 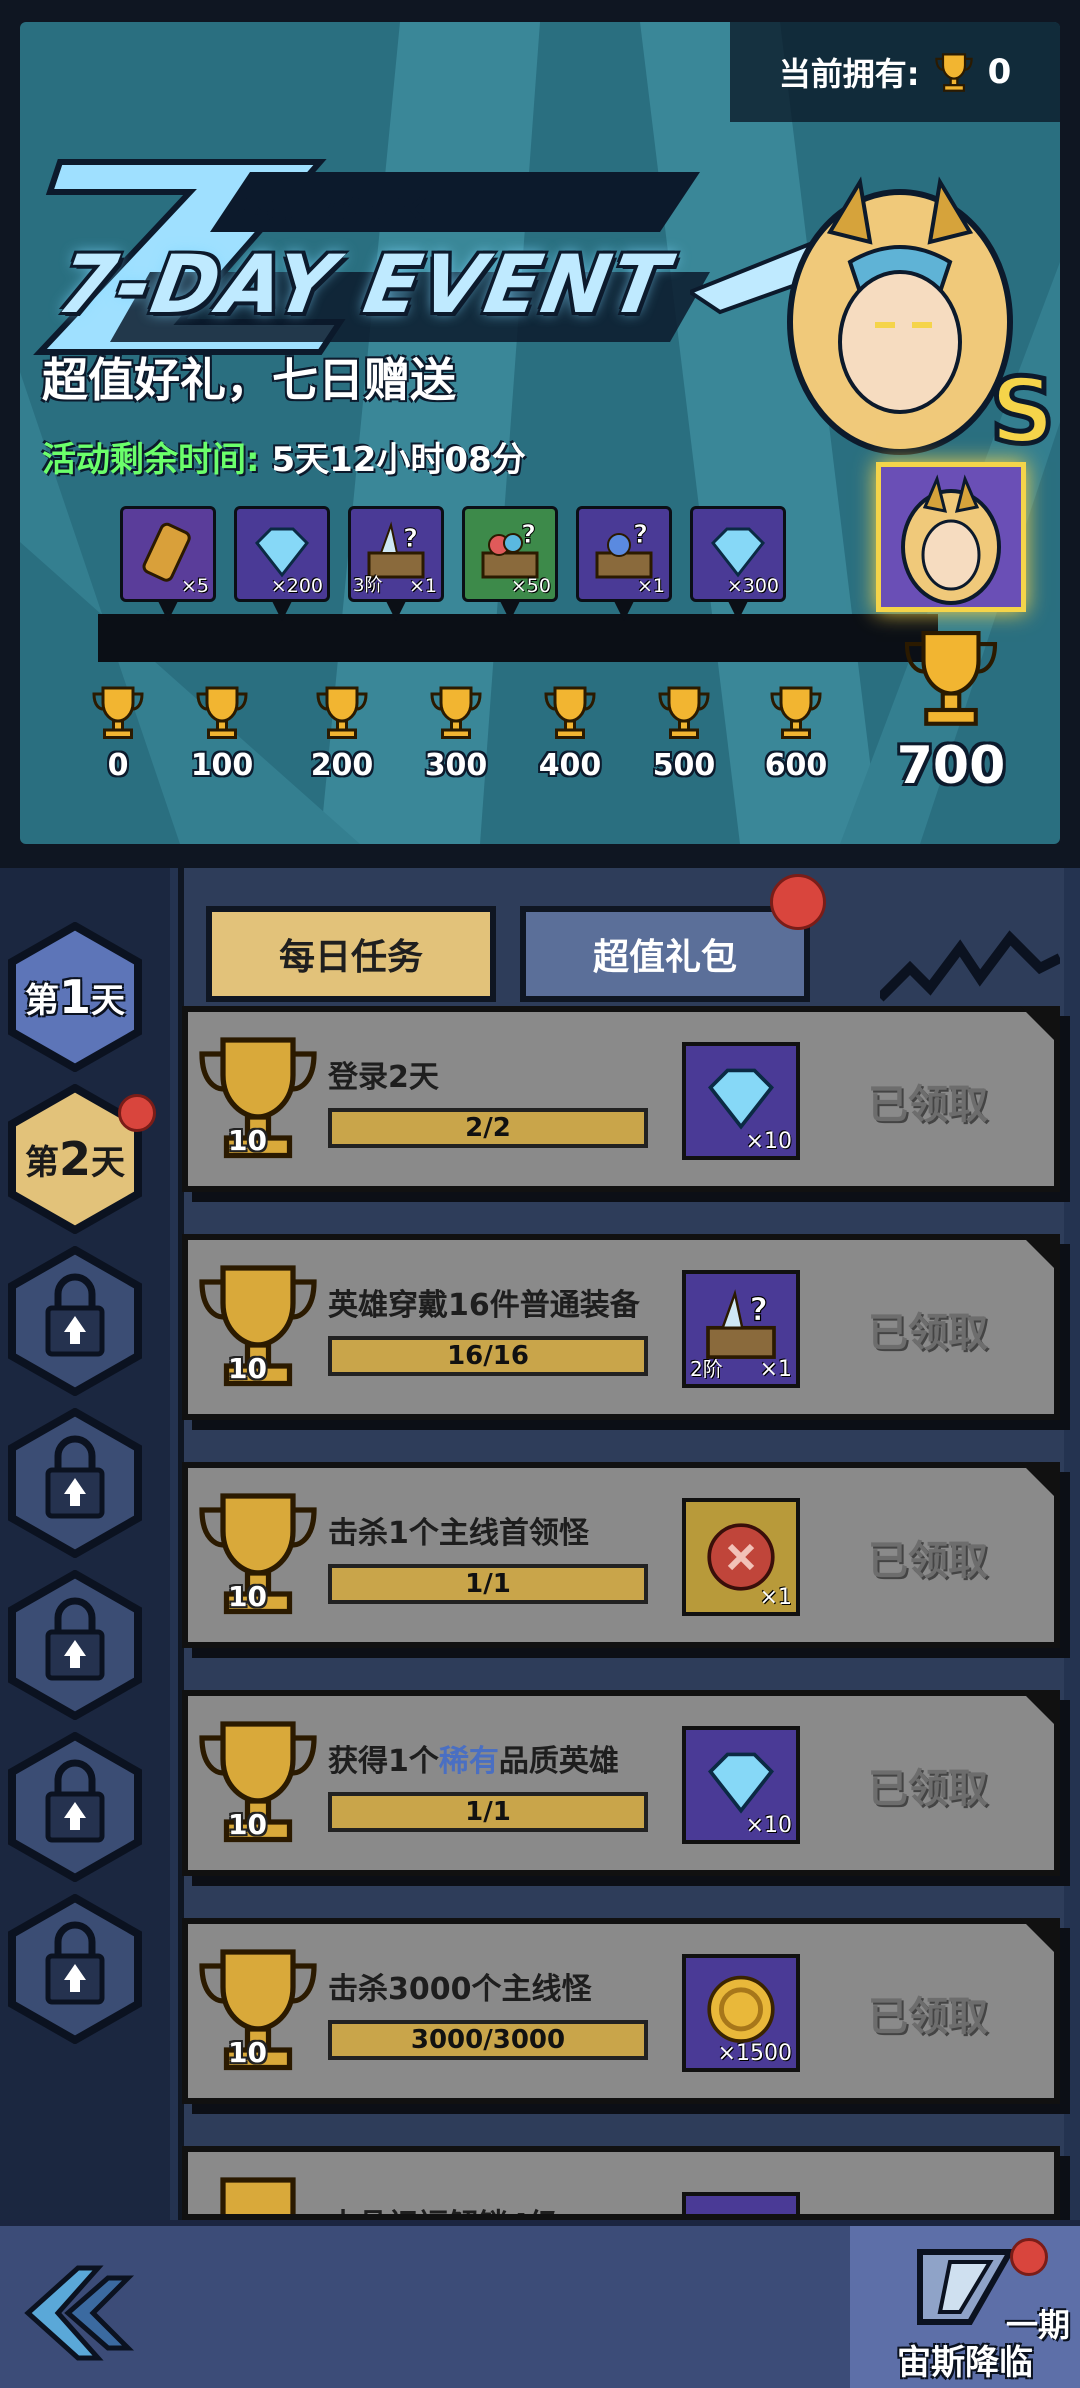 I want to click on milestone-label: 100, so click(x=222, y=765).